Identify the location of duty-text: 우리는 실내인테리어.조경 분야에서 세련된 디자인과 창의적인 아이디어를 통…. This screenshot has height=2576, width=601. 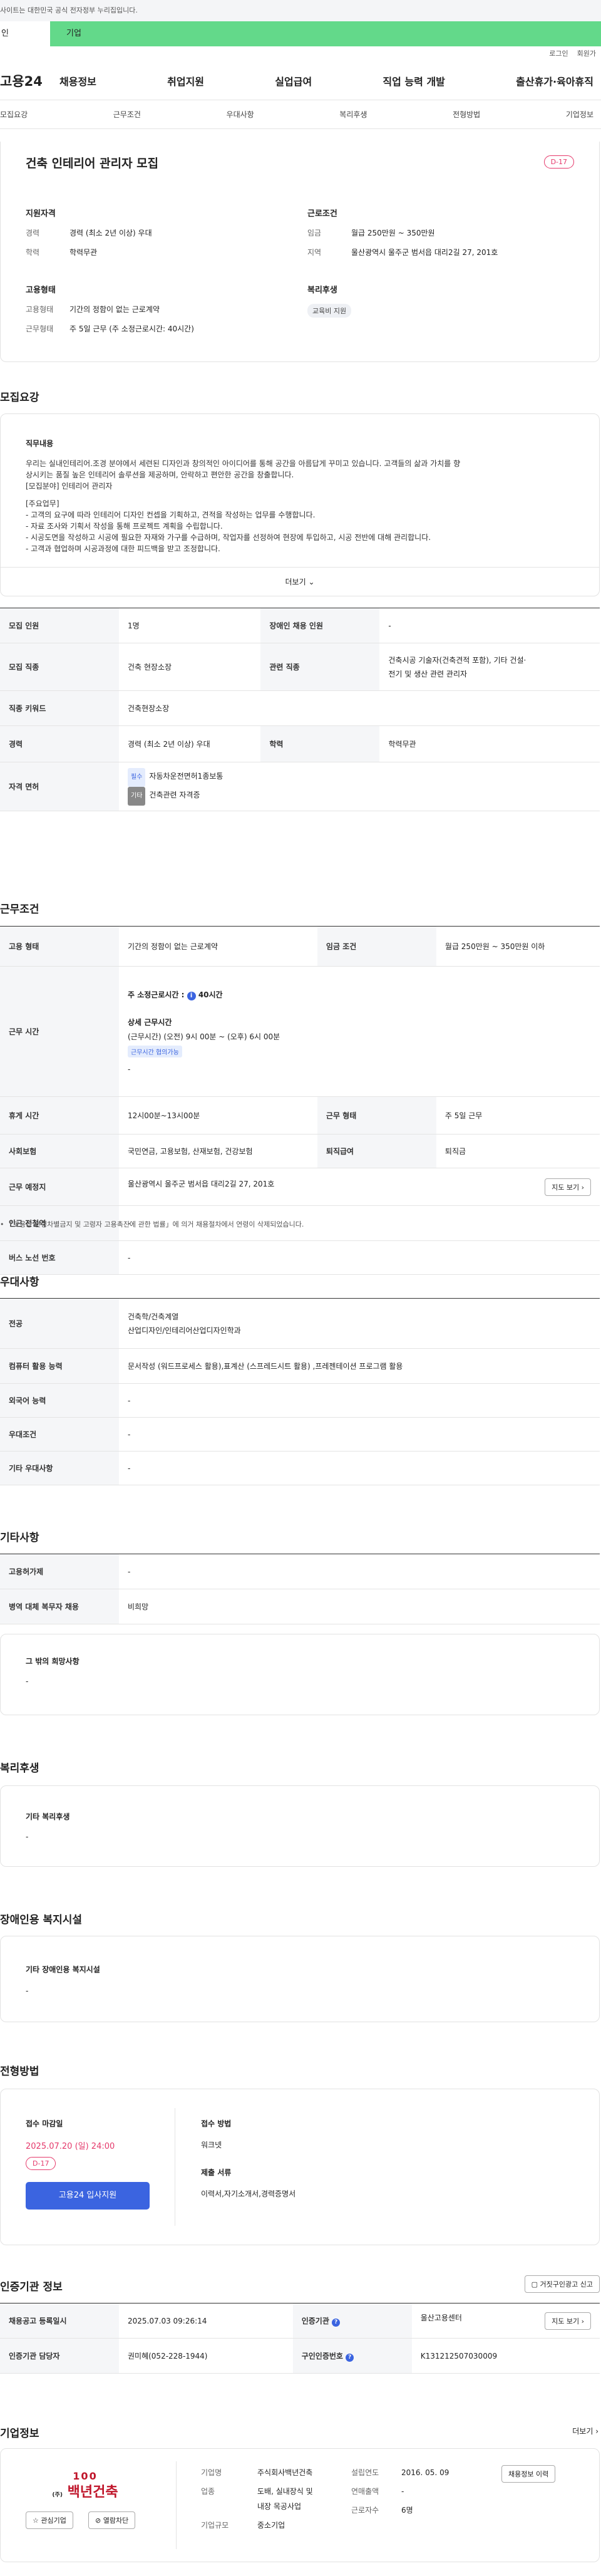
(301, 506).